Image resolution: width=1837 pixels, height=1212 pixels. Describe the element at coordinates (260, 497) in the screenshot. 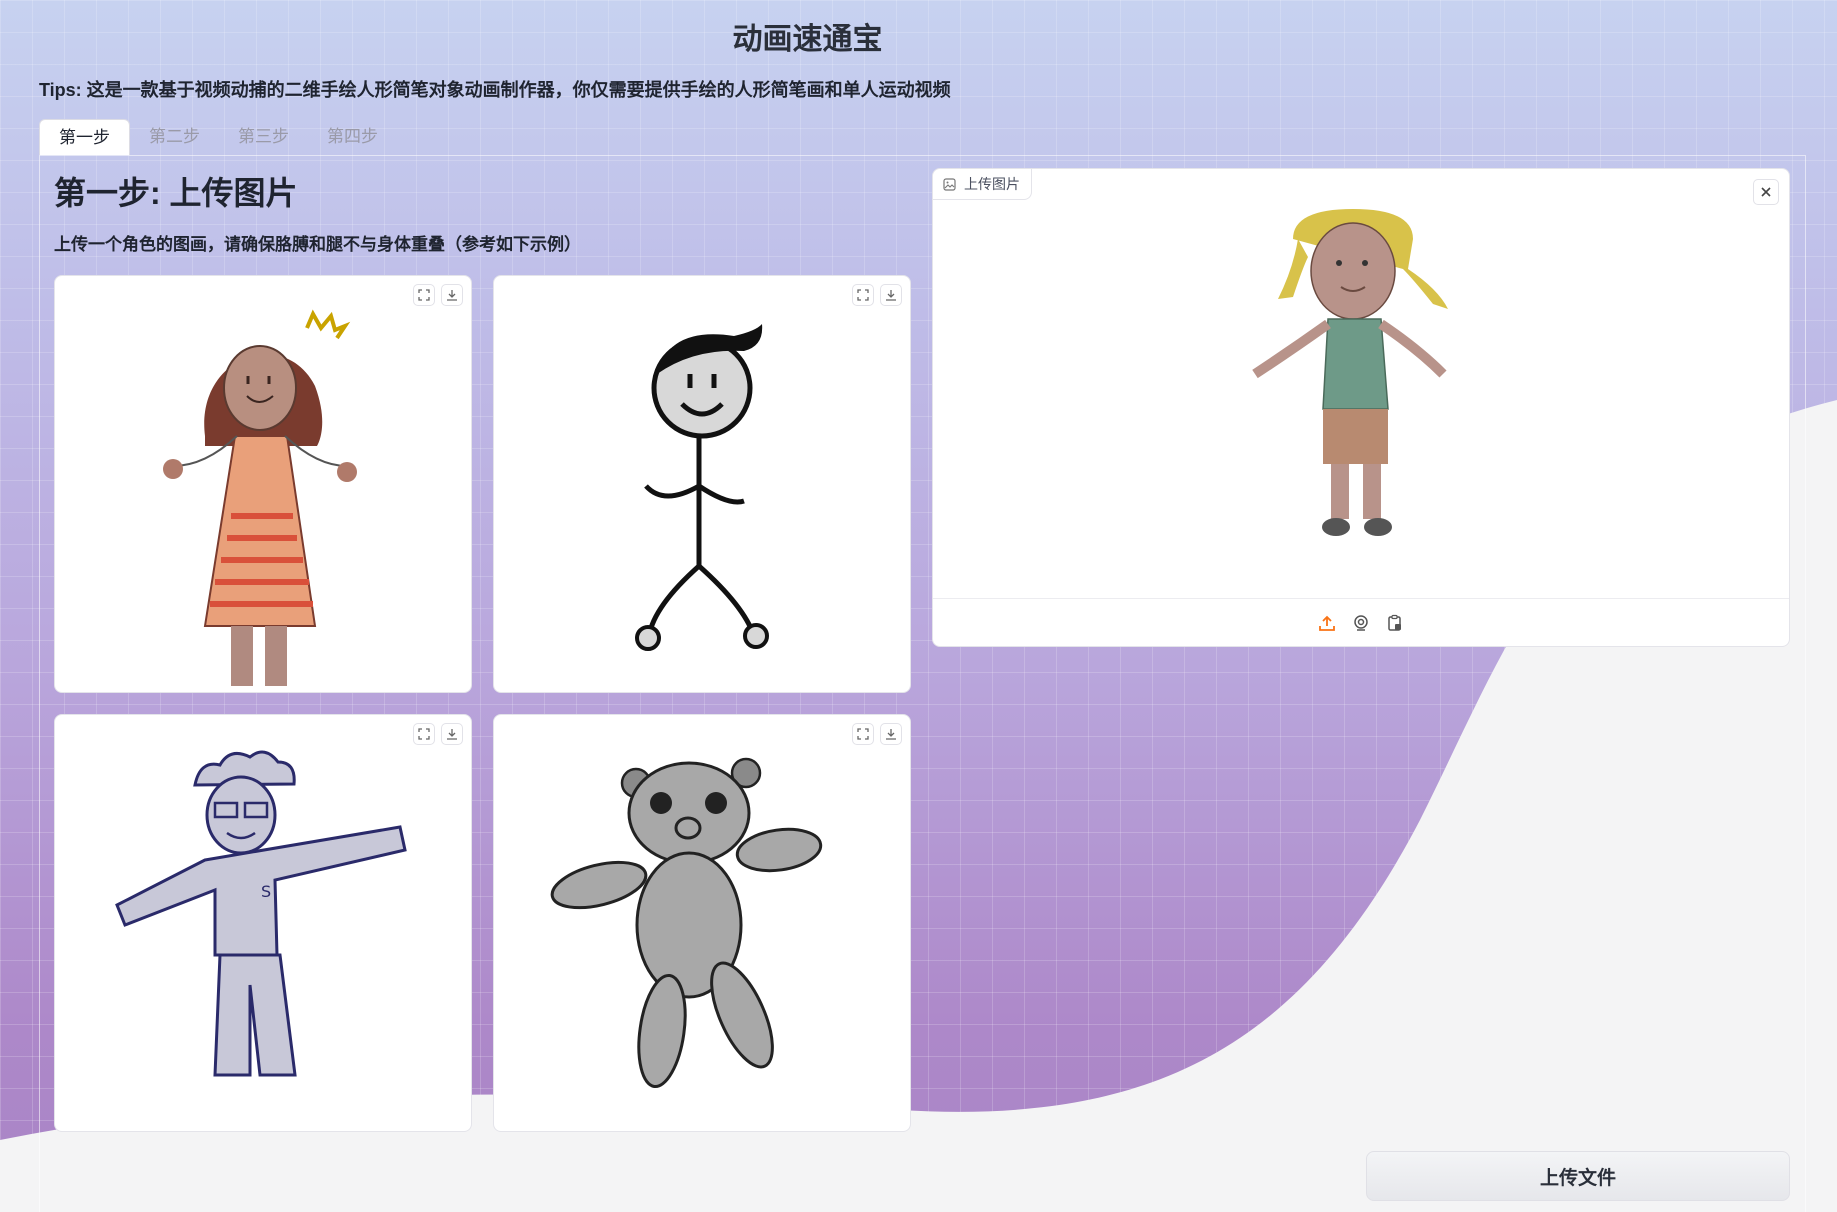

I see `girl-drawing-icon` at that location.